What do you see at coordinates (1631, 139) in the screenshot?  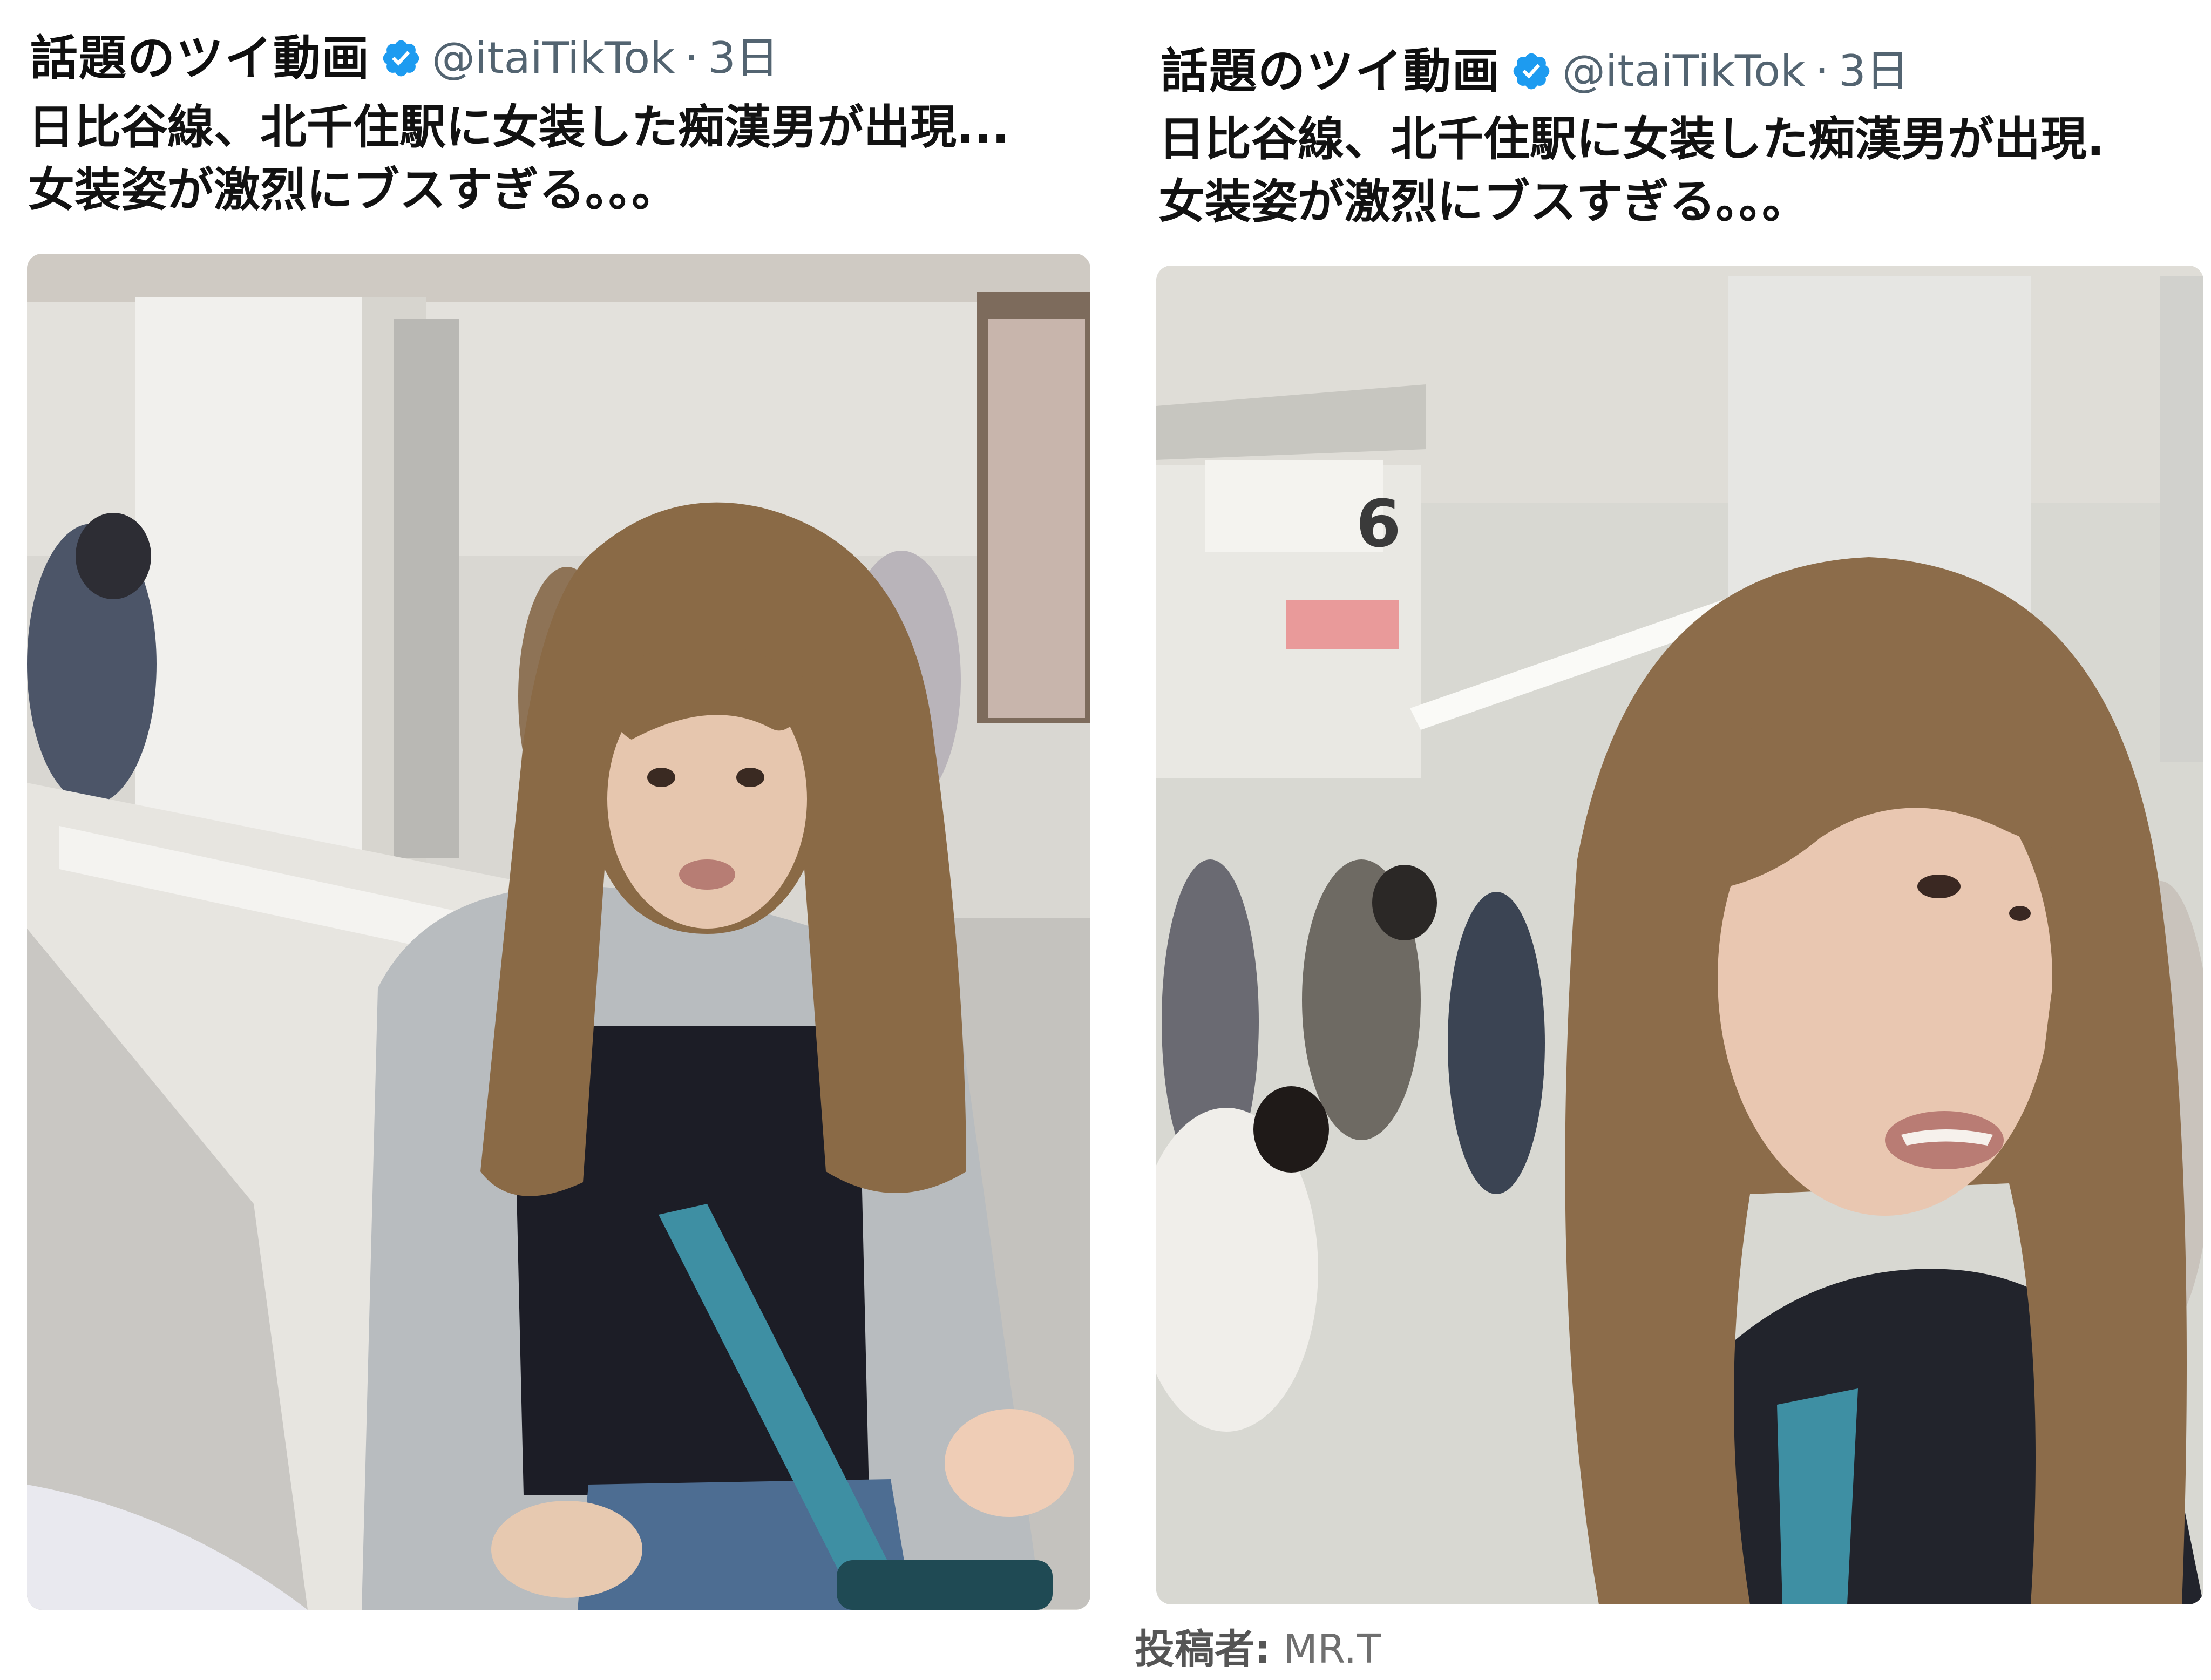 I see `tweet-text-line-1: 日比谷線、北千住駅に女装した痴漢男が出現.` at bounding box center [1631, 139].